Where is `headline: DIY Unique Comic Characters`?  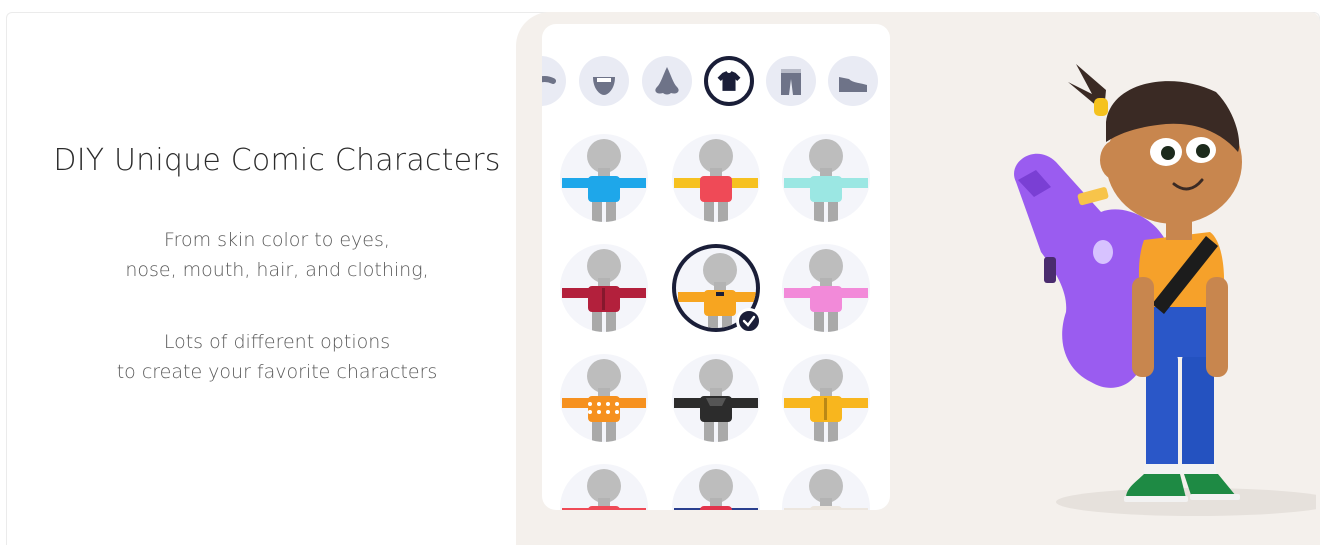 headline: DIY Unique Comic Characters is located at coordinates (277, 160).